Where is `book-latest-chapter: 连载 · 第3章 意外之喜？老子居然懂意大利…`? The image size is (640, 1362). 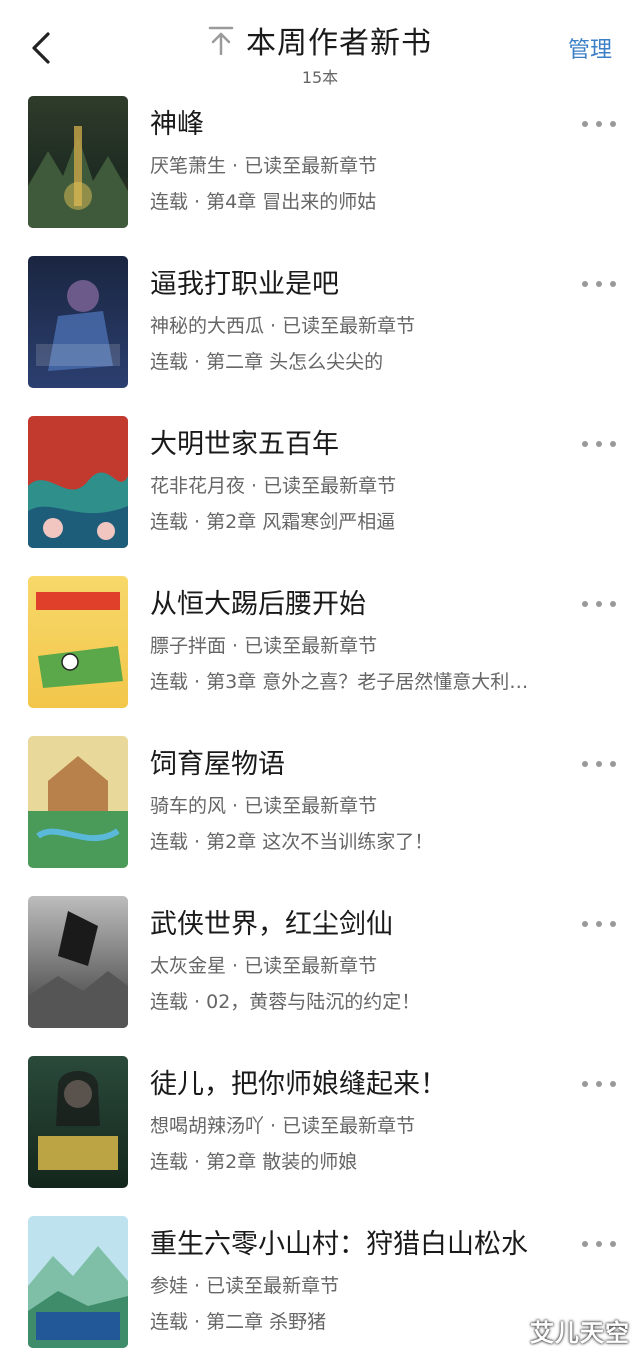
book-latest-chapter: 连载 · 第3章 意外之喜？老子居然懂意大利… is located at coordinates (339, 682).